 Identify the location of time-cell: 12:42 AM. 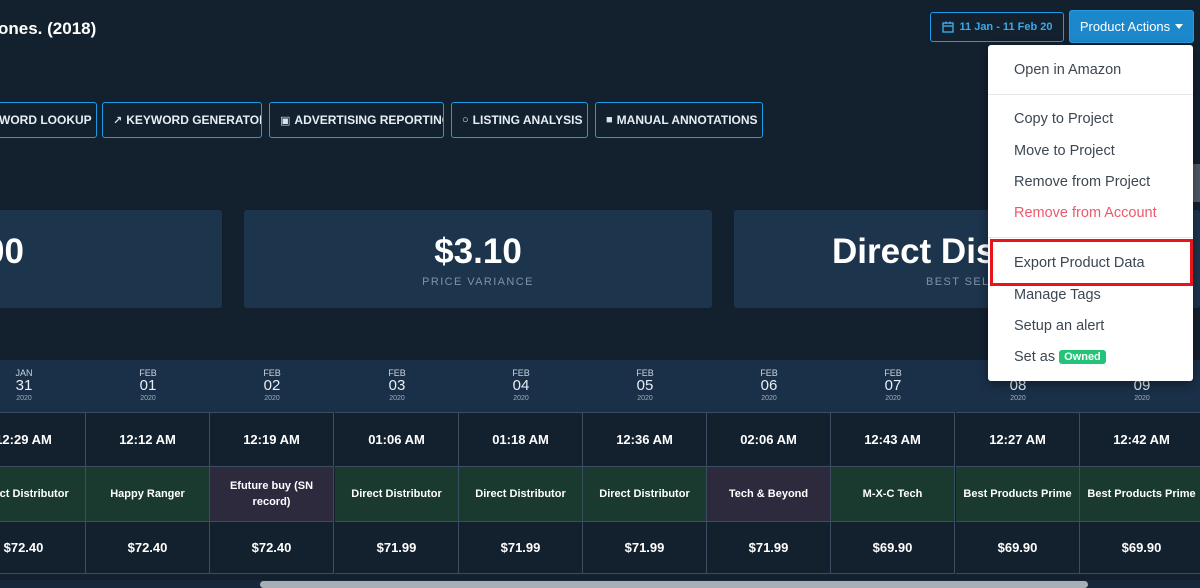
(1140, 439).